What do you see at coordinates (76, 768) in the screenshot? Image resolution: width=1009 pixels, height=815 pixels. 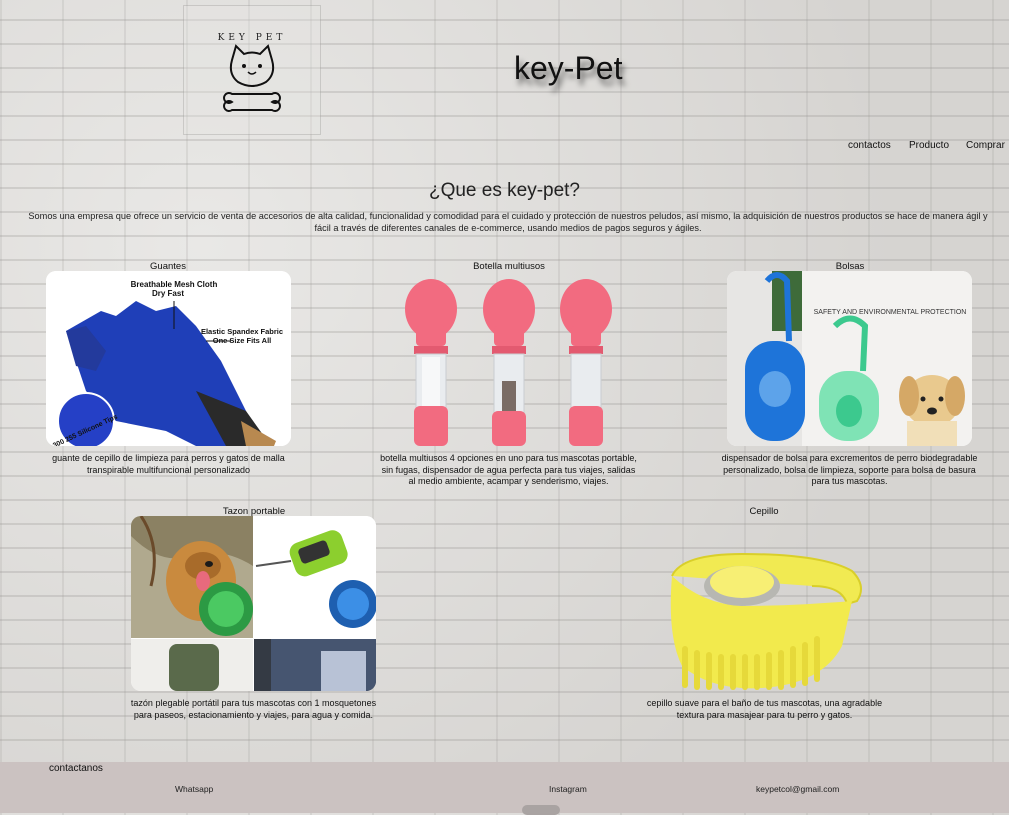 I see `footer-heading: contactanos` at bounding box center [76, 768].